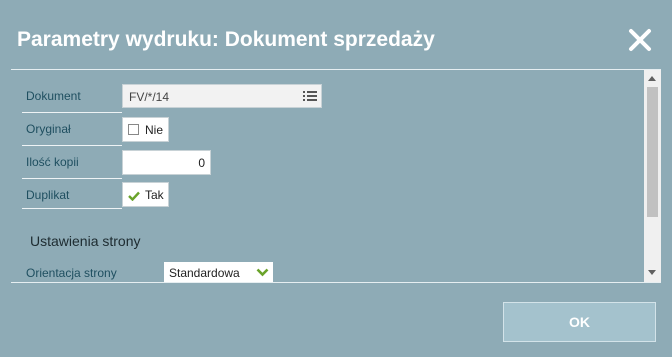 The image size is (672, 357). What do you see at coordinates (310, 96) in the screenshot?
I see `list-icon` at bounding box center [310, 96].